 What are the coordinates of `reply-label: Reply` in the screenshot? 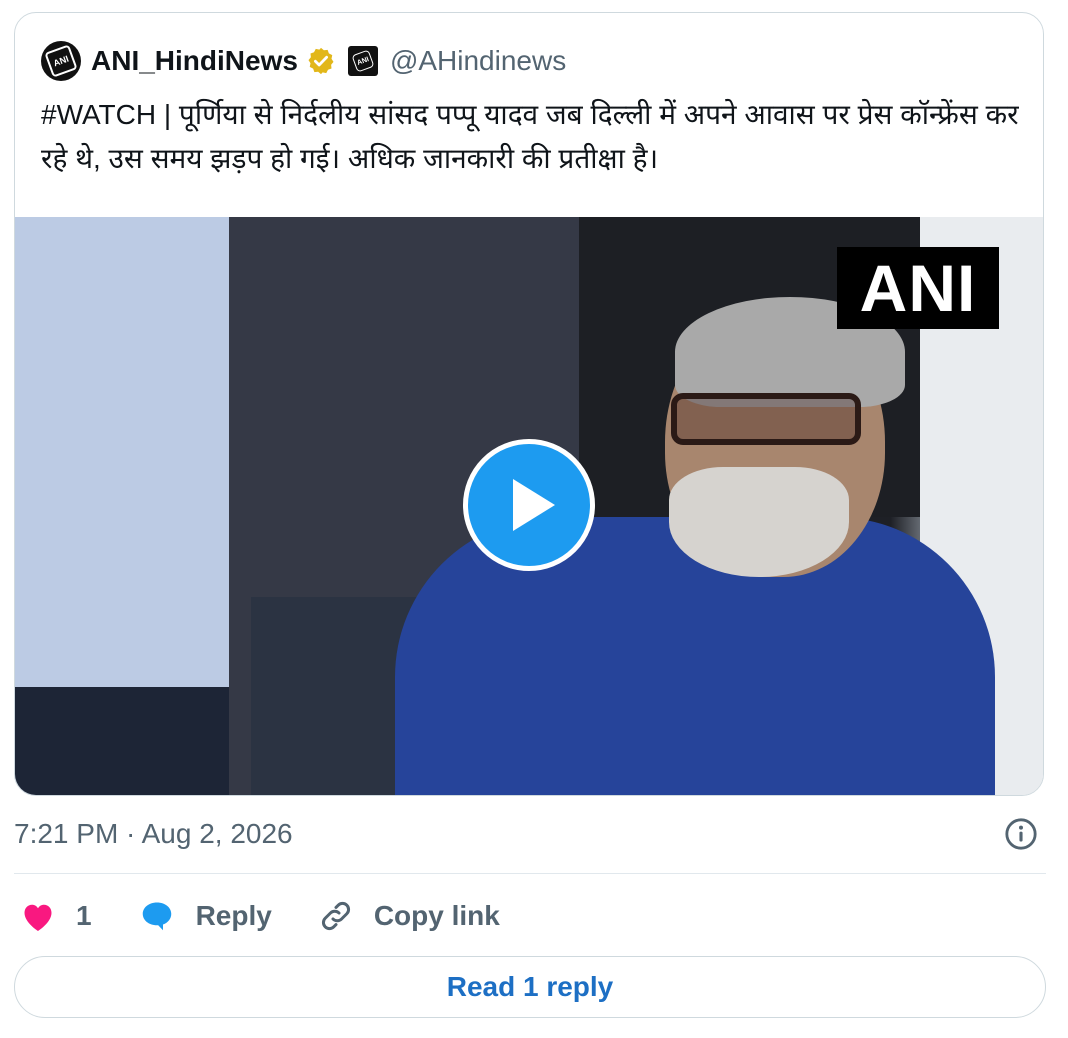 It's located at (233, 915).